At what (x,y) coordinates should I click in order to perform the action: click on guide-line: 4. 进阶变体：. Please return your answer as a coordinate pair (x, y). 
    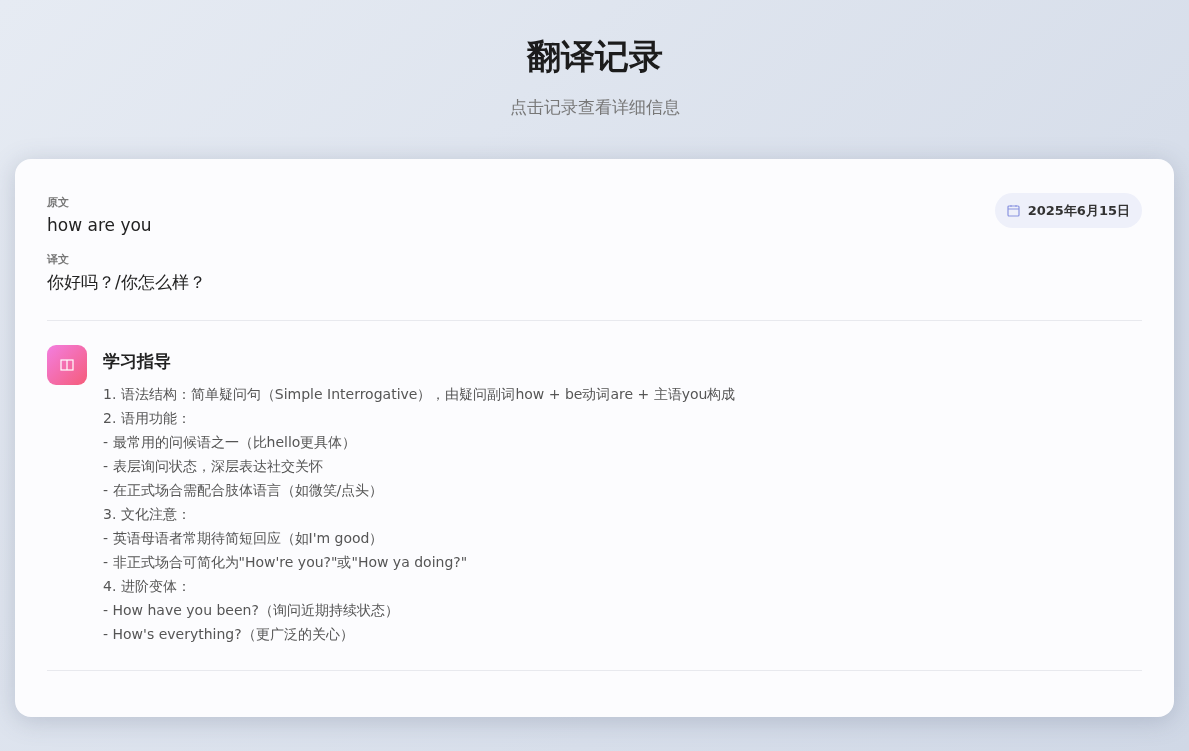
    Looking at the image, I should click on (147, 586).